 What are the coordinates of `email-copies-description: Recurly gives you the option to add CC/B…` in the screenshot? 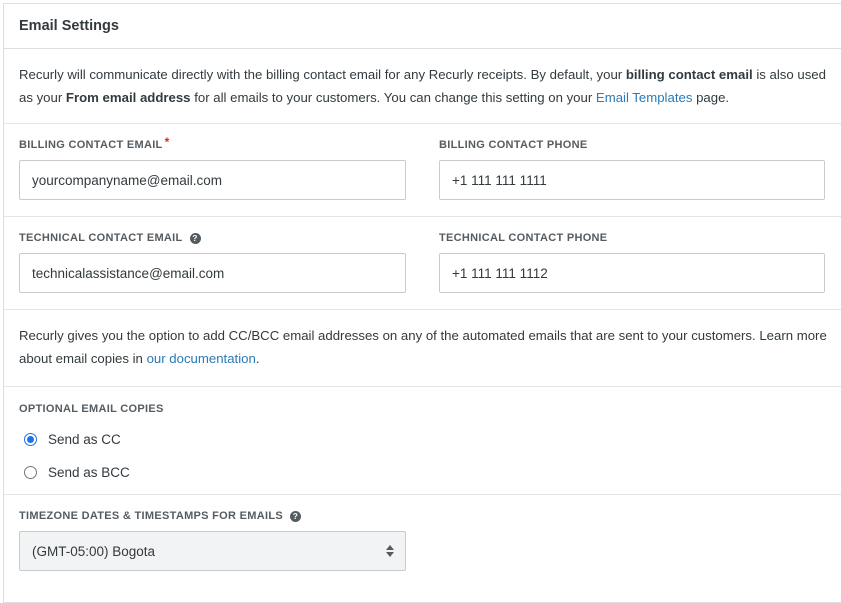 It's located at (422, 348).